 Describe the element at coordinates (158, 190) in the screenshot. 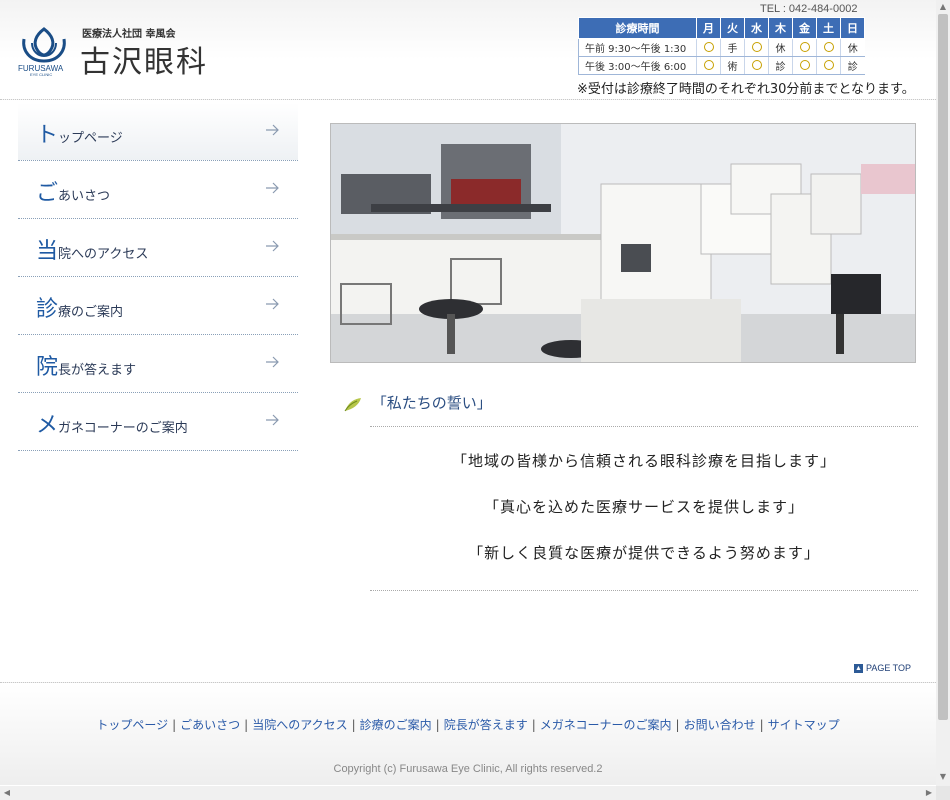

I see `nav-item-greeting: ごあいさつ` at that location.